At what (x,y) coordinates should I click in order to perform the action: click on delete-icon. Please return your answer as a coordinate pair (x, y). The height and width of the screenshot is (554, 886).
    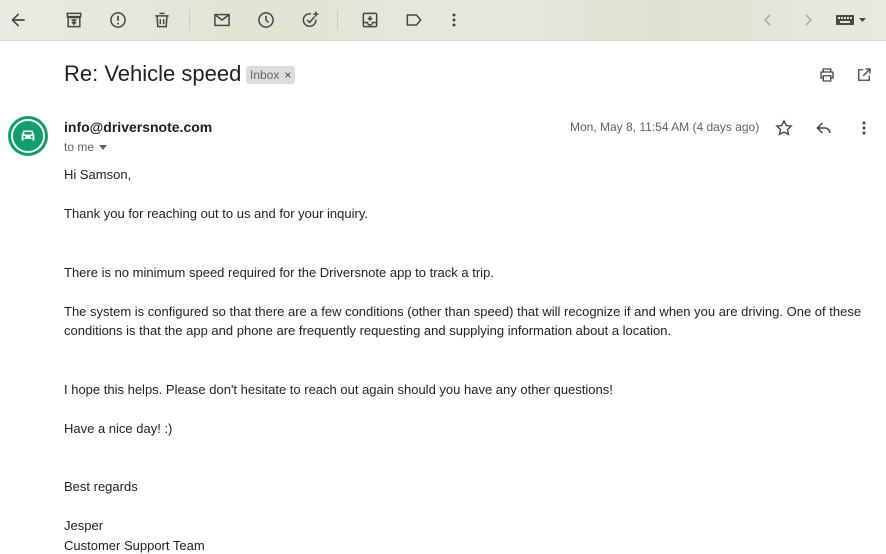
    Looking at the image, I should click on (162, 20).